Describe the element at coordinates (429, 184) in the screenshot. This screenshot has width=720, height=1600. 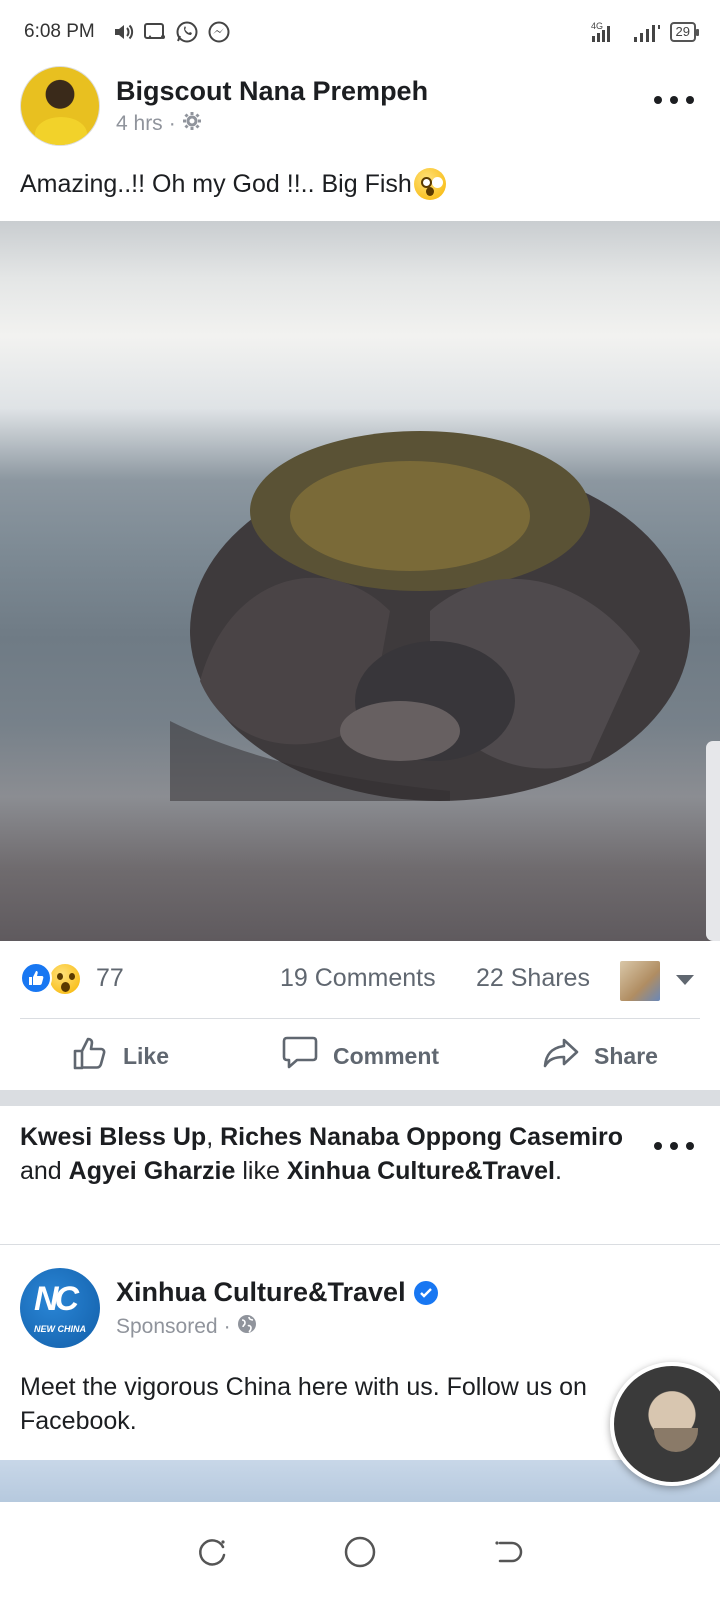
I see `astonished-face-icon` at that location.